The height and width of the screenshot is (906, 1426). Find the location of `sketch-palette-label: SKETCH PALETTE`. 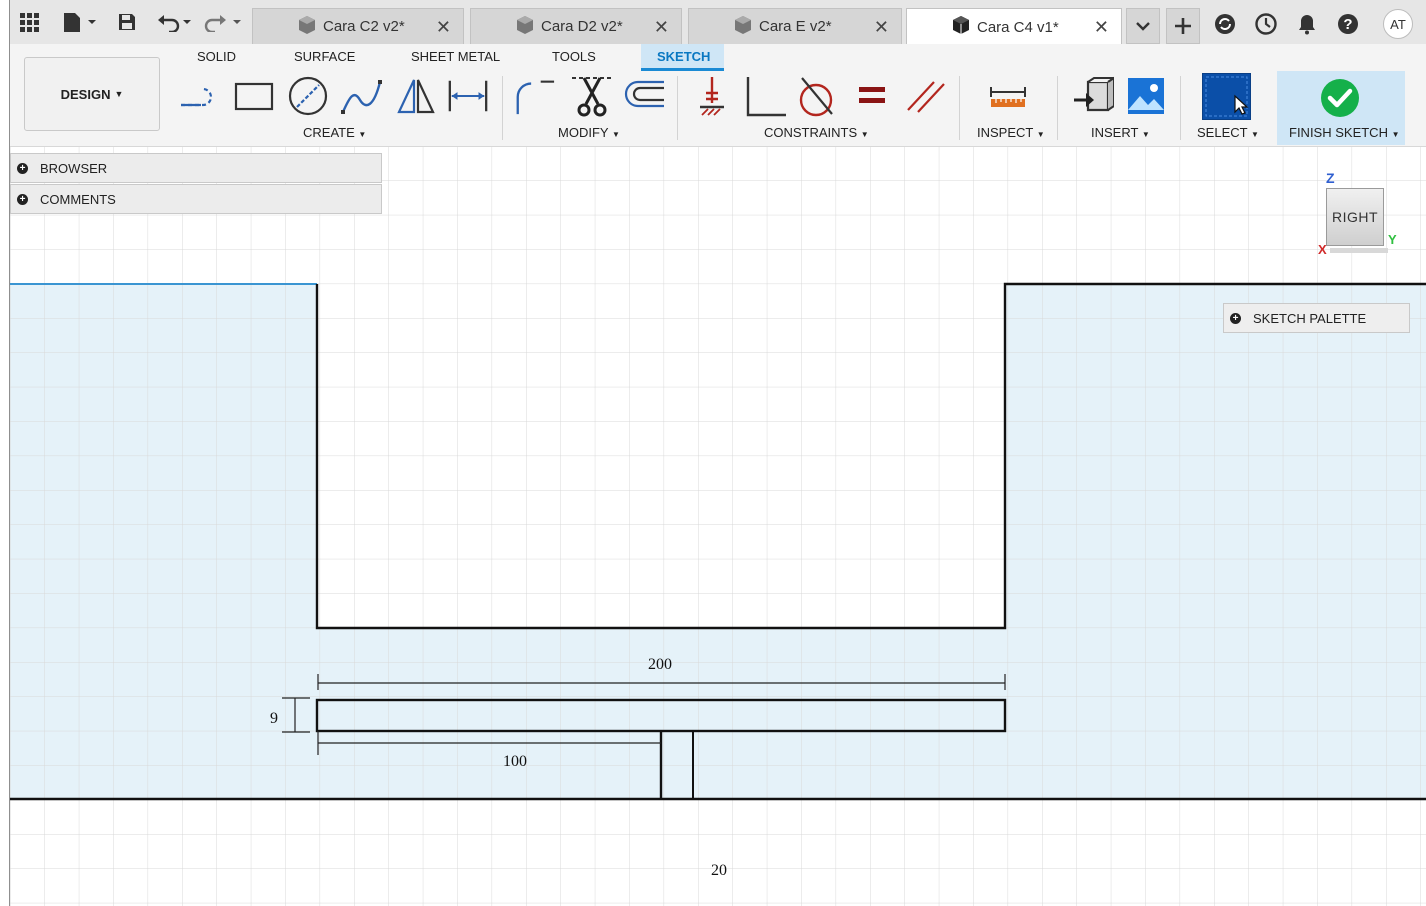

sketch-palette-label: SKETCH PALETTE is located at coordinates (1310, 318).